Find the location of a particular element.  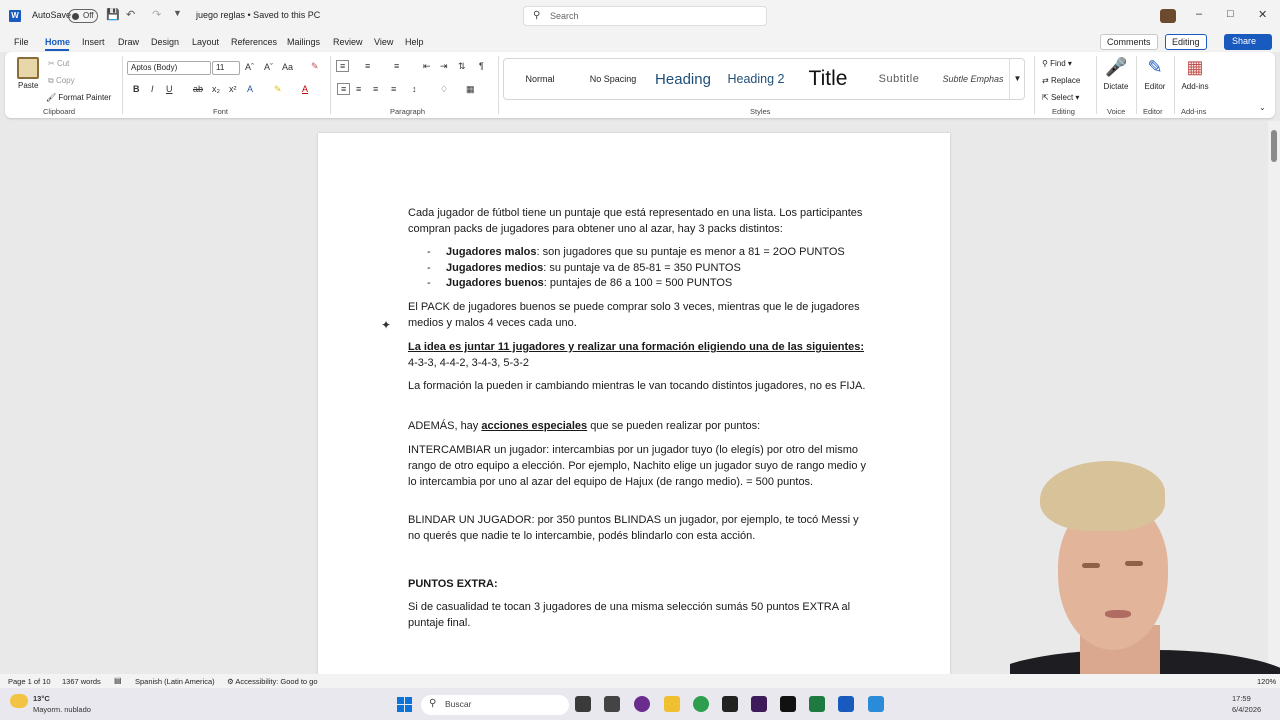

weather-desc: Mayorm. nublado is located at coordinates (62, 709).